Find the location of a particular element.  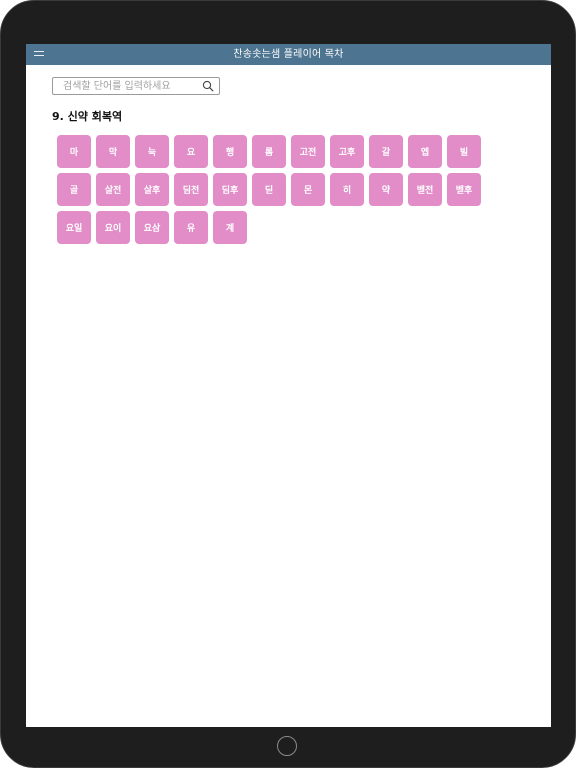

book-button: 벧전 is located at coordinates (425, 189).